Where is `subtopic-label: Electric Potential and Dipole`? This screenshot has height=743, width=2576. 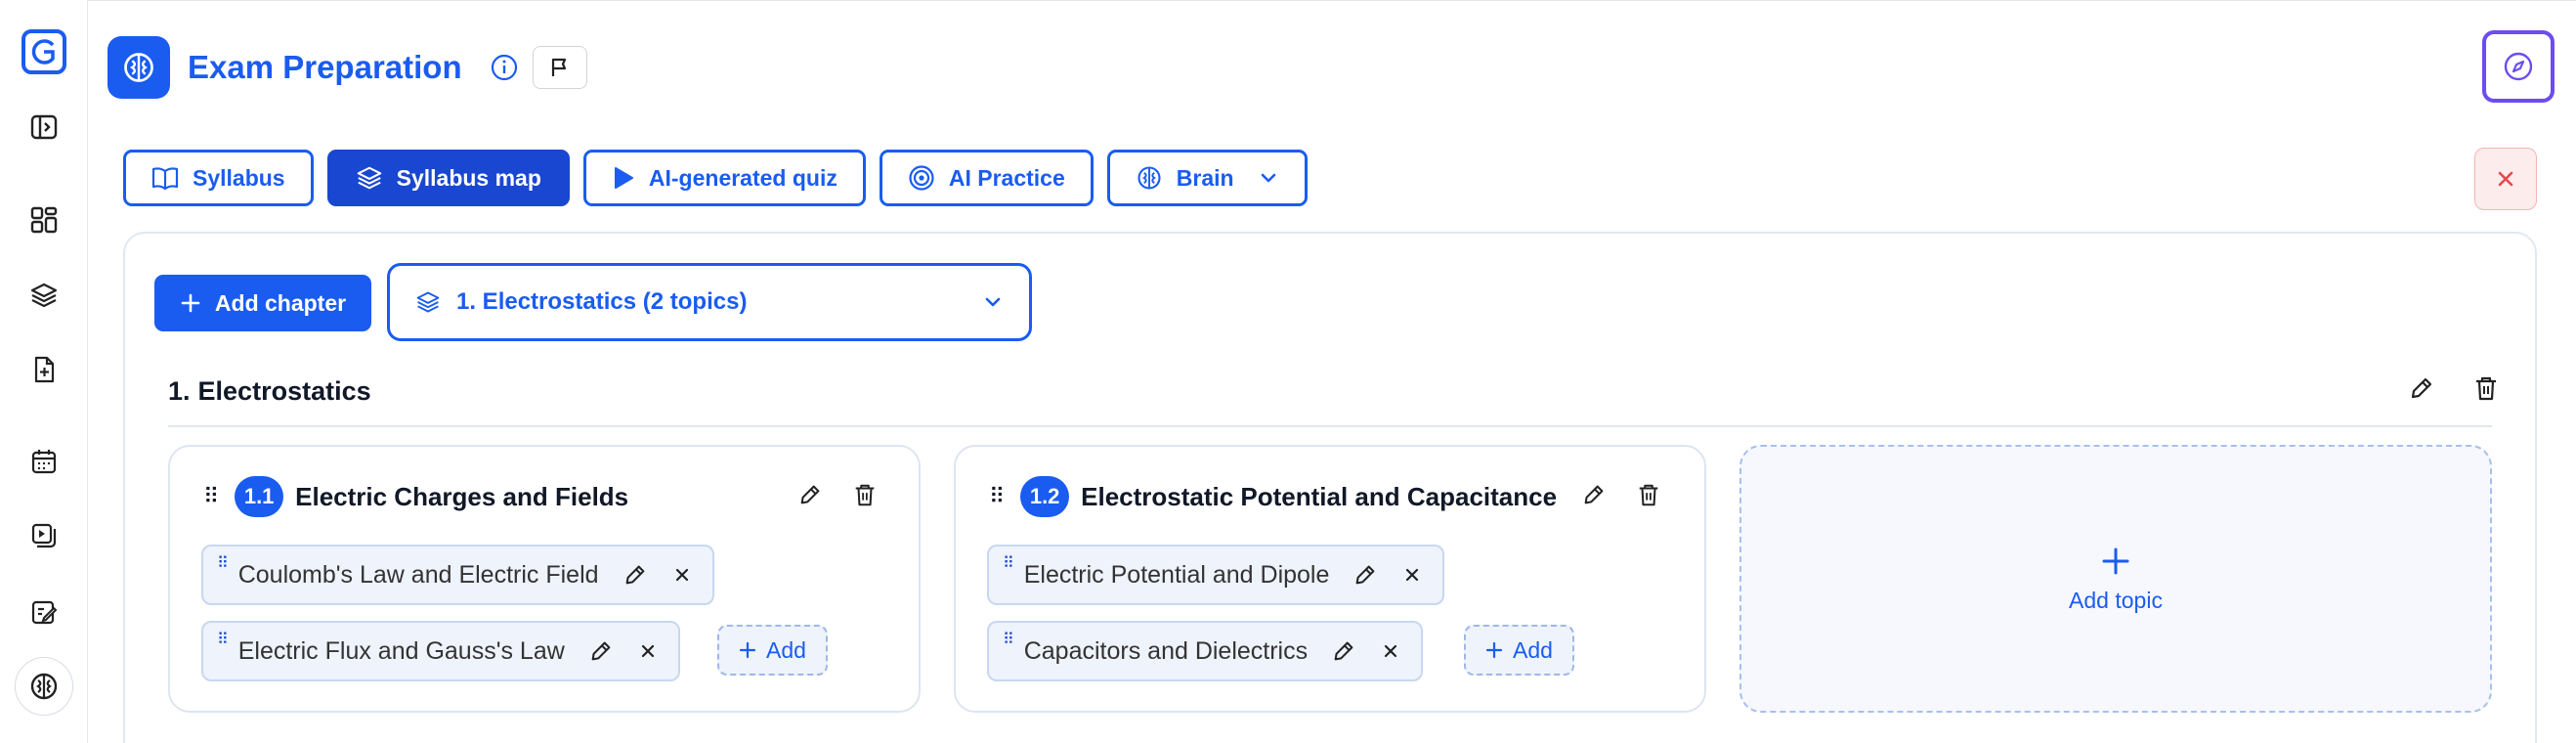
subtopic-label: Electric Potential and Dipole is located at coordinates (1177, 574).